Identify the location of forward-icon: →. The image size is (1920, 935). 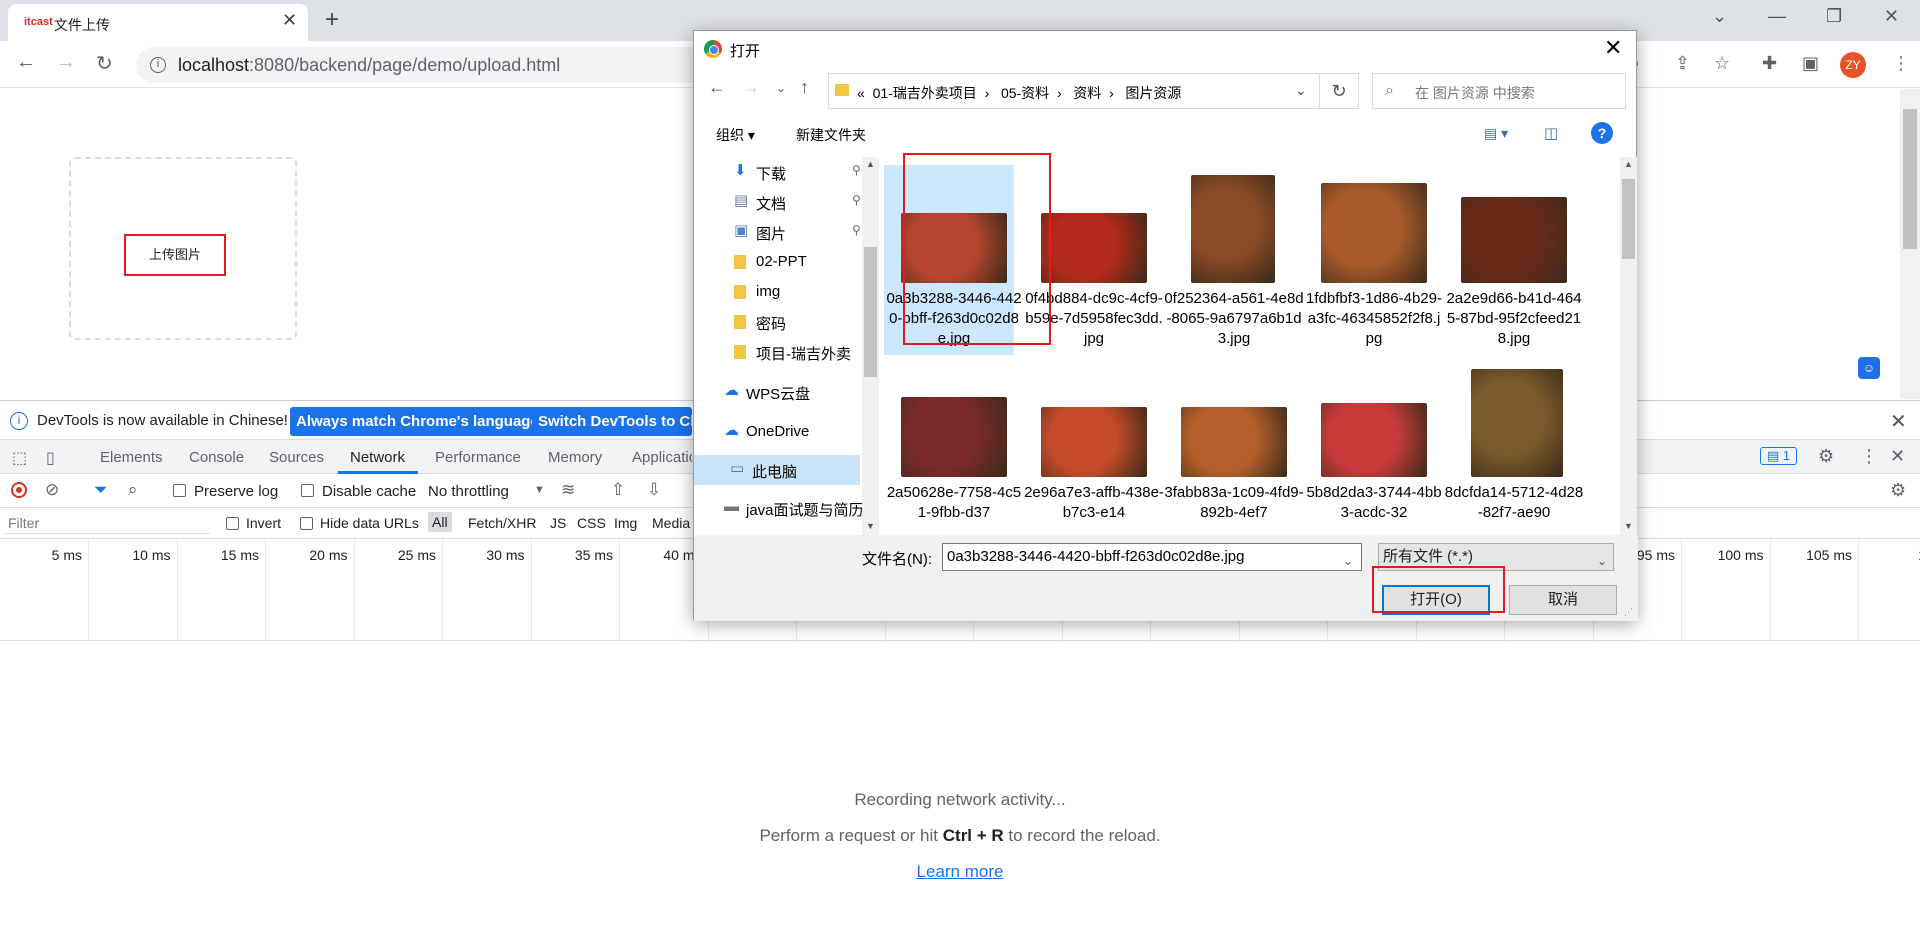
(66, 62).